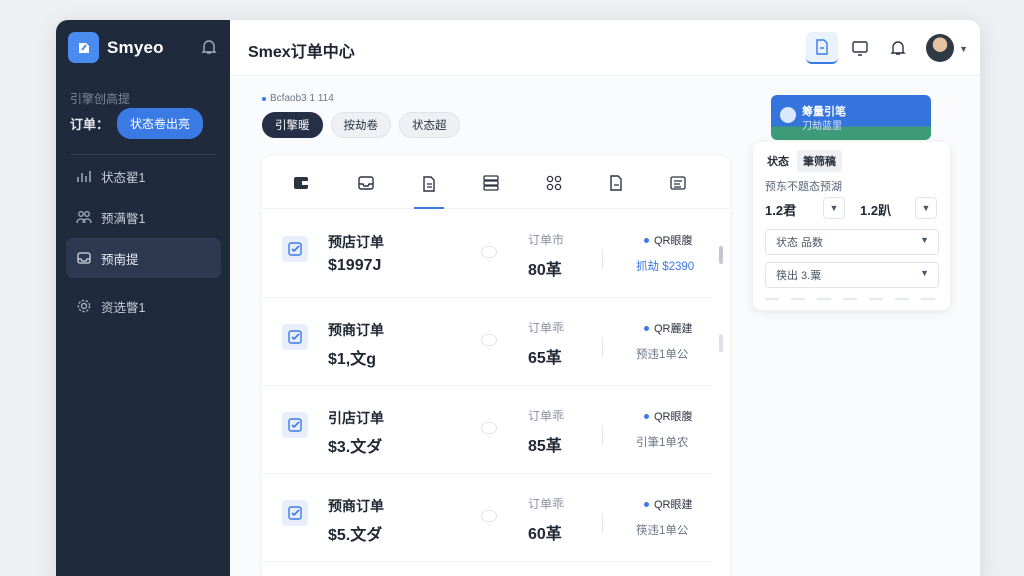  What do you see at coordinates (210, 48) in the screenshot?
I see `sidebar-bell-icon` at bounding box center [210, 48].